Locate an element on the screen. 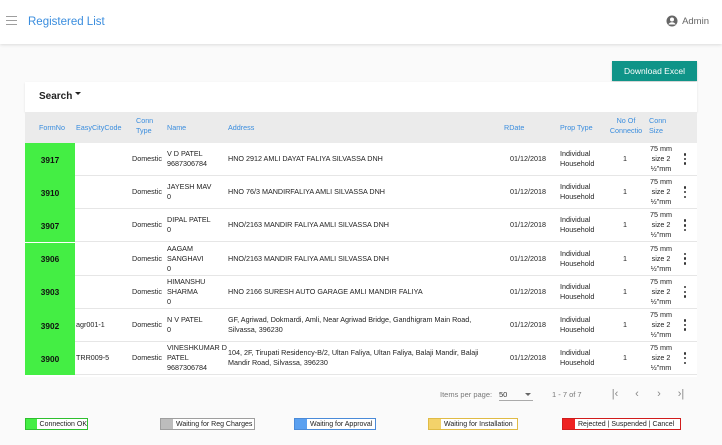 The width and height of the screenshot is (722, 445). address-cell-line: HNO/2163 MANDIR FALIYA AMLI SILVASSA DNH is located at coordinates (308, 225).